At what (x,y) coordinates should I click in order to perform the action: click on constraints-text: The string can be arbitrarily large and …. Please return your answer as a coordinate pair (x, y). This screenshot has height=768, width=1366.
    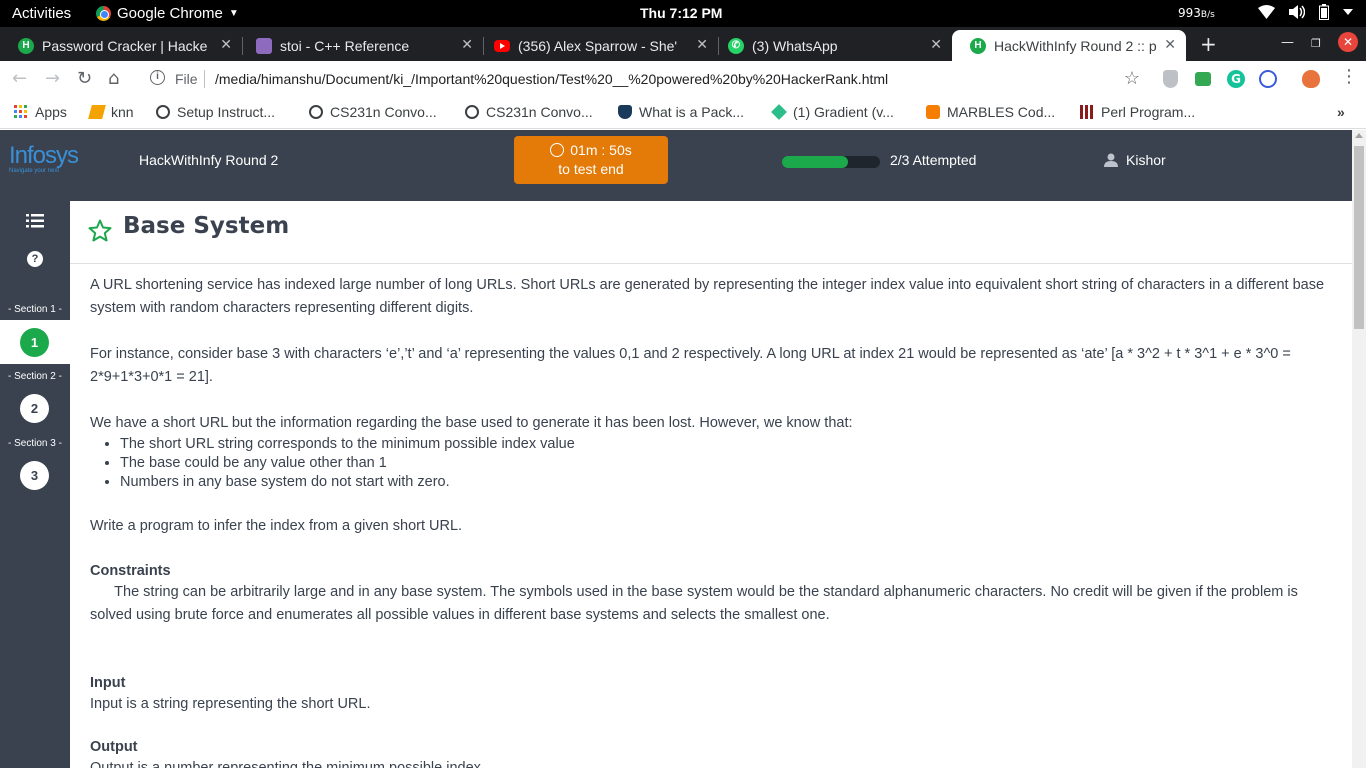
    Looking at the image, I should click on (696, 603).